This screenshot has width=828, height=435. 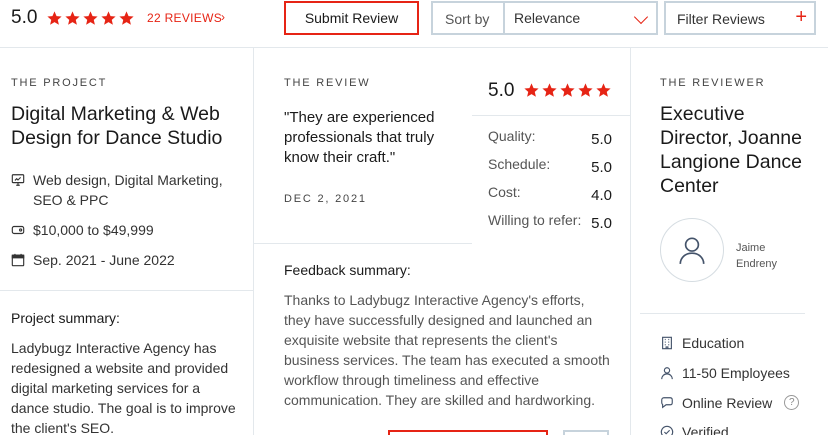 What do you see at coordinates (512, 136) in the screenshot?
I see `score-label: Quality:` at bounding box center [512, 136].